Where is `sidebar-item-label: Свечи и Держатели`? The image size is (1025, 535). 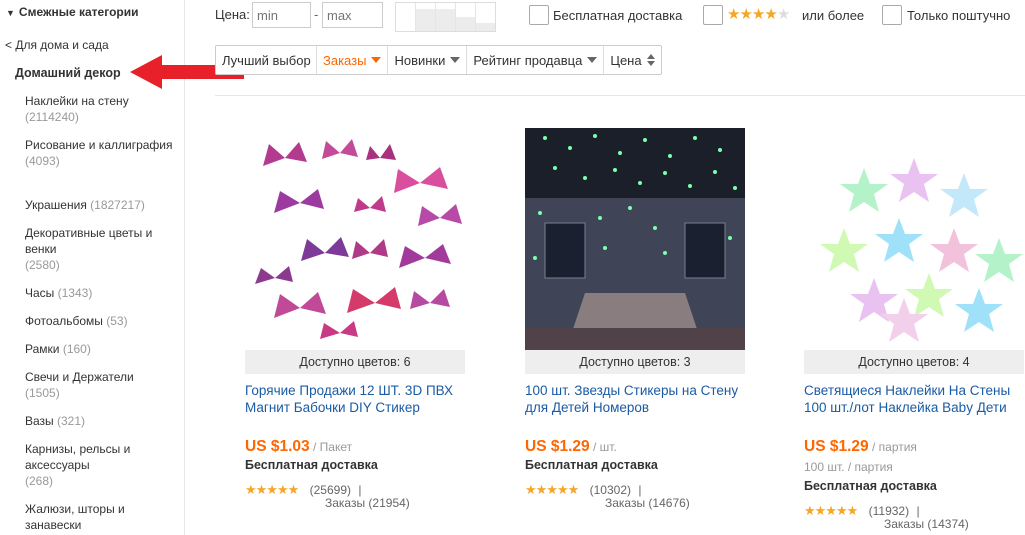
sidebar-item-label: Свечи и Держатели is located at coordinates (79, 377).